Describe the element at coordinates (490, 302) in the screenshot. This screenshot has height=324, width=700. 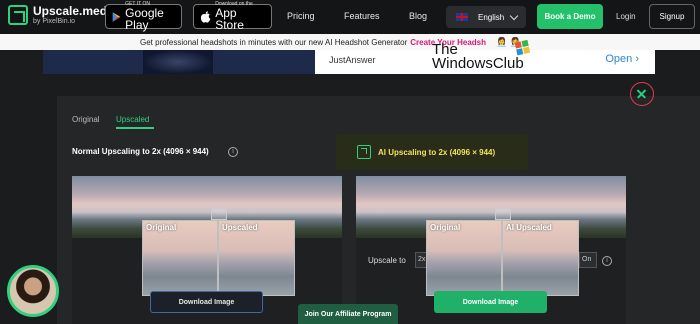
I see `download-ai-button: Download Image` at that location.